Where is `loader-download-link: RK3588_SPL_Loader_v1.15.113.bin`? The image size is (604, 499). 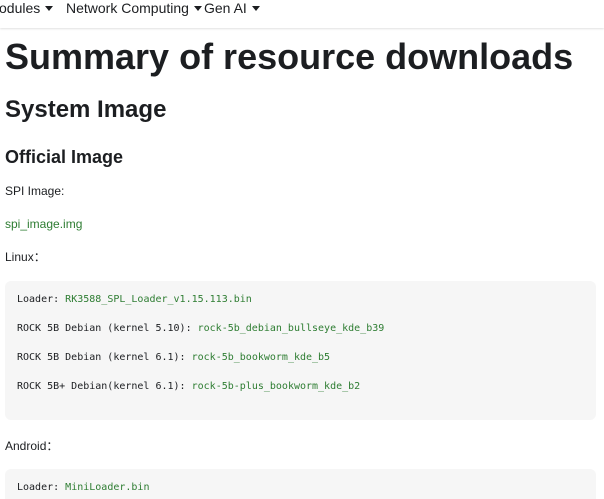
loader-download-link: RK3588_SPL_Loader_v1.15.113.bin is located at coordinates (158, 299).